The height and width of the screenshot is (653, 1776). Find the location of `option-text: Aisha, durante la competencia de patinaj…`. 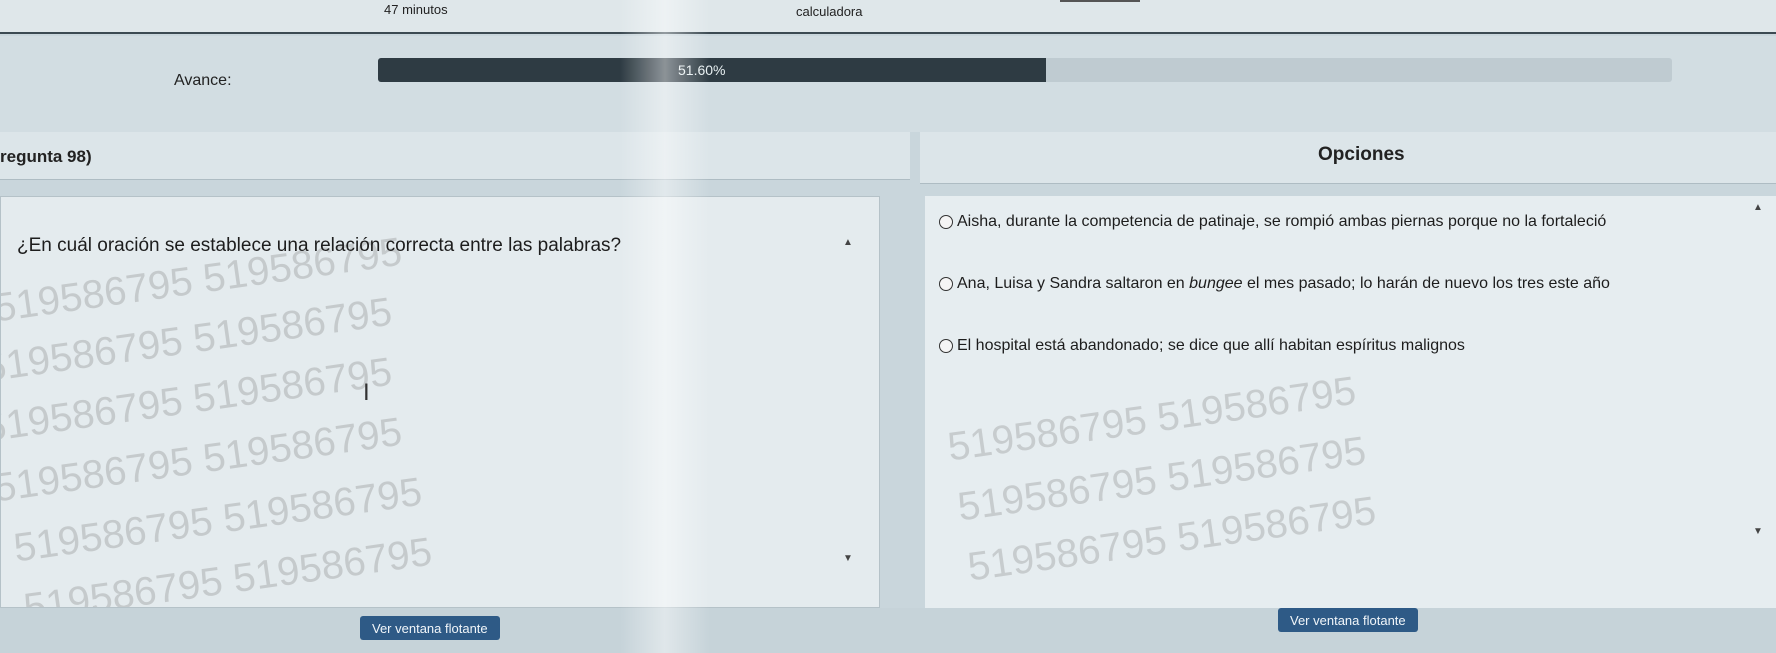

option-text: Aisha, durante la competencia de patinaj… is located at coordinates (1282, 221).